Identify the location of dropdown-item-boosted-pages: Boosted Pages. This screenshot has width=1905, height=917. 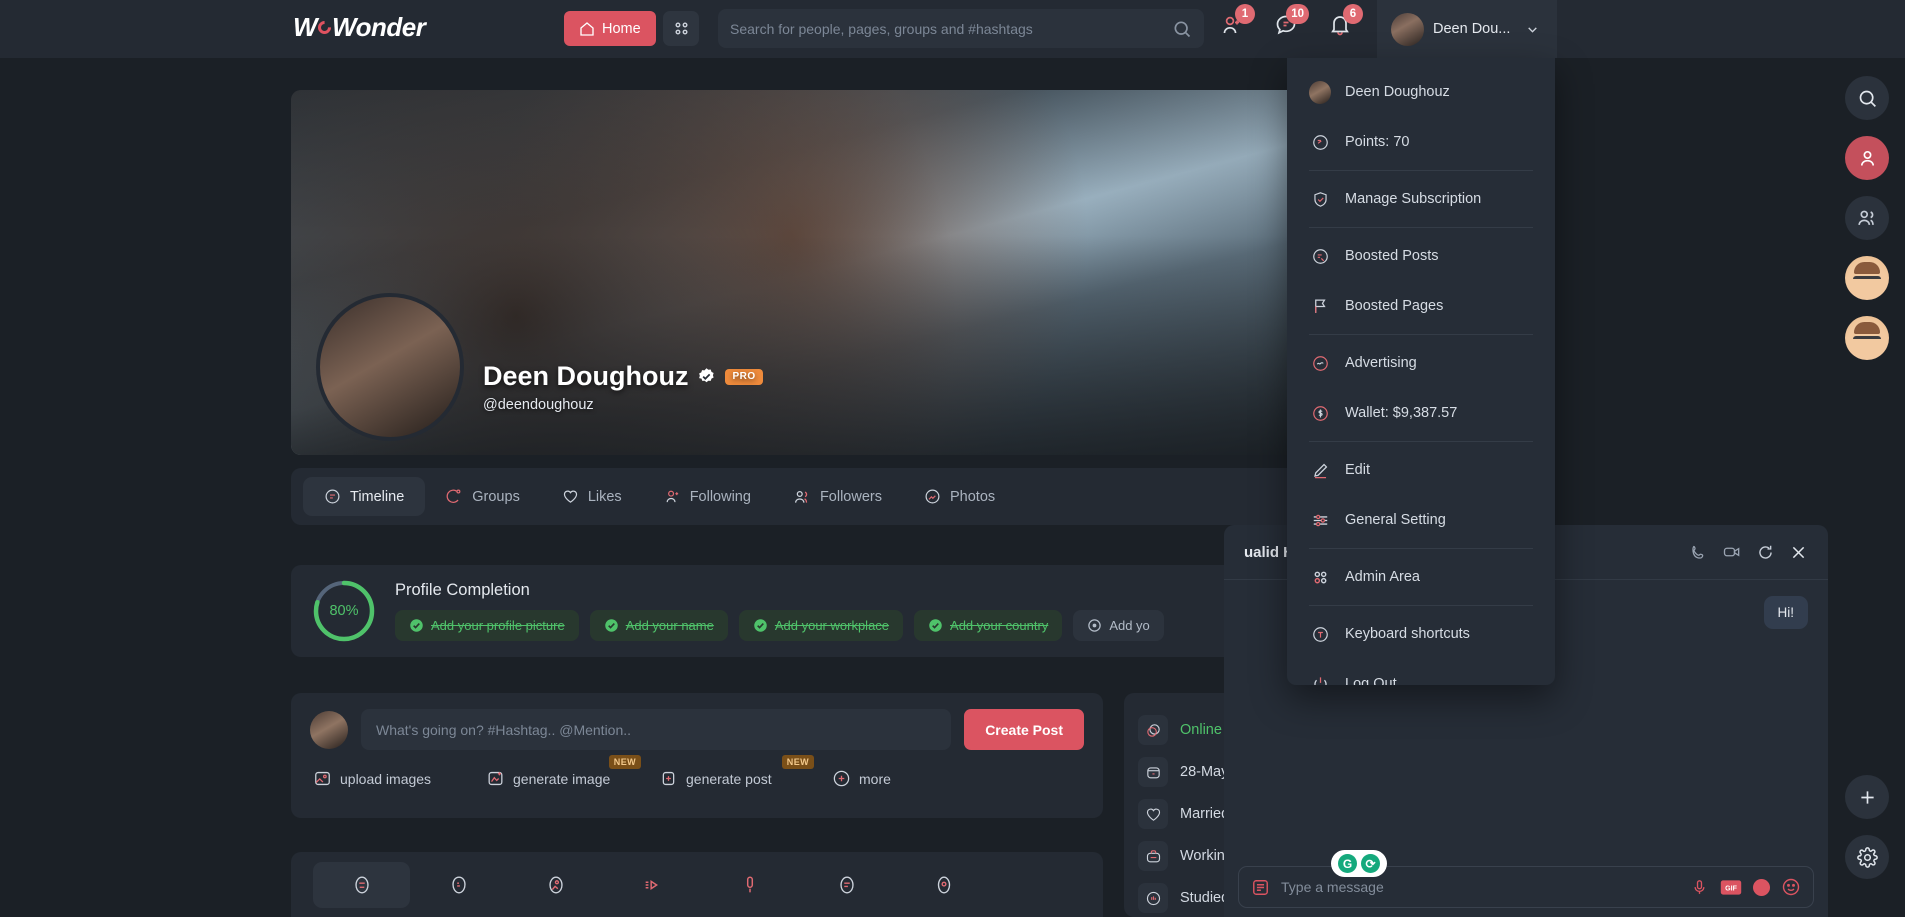
(1421, 306).